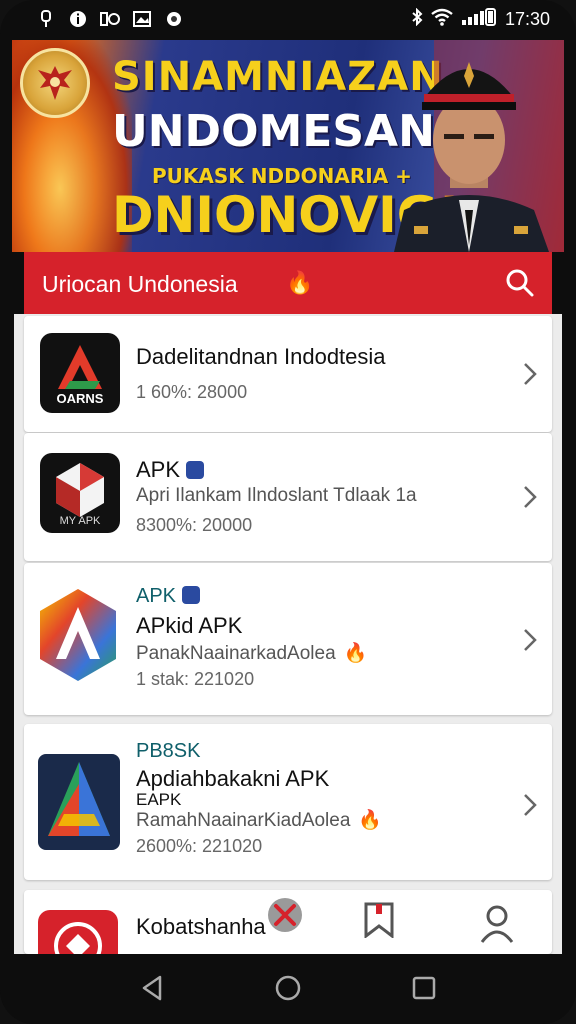 The image size is (576, 1024). What do you see at coordinates (80, 493) in the screenshot?
I see `app-icon: MY APK` at bounding box center [80, 493].